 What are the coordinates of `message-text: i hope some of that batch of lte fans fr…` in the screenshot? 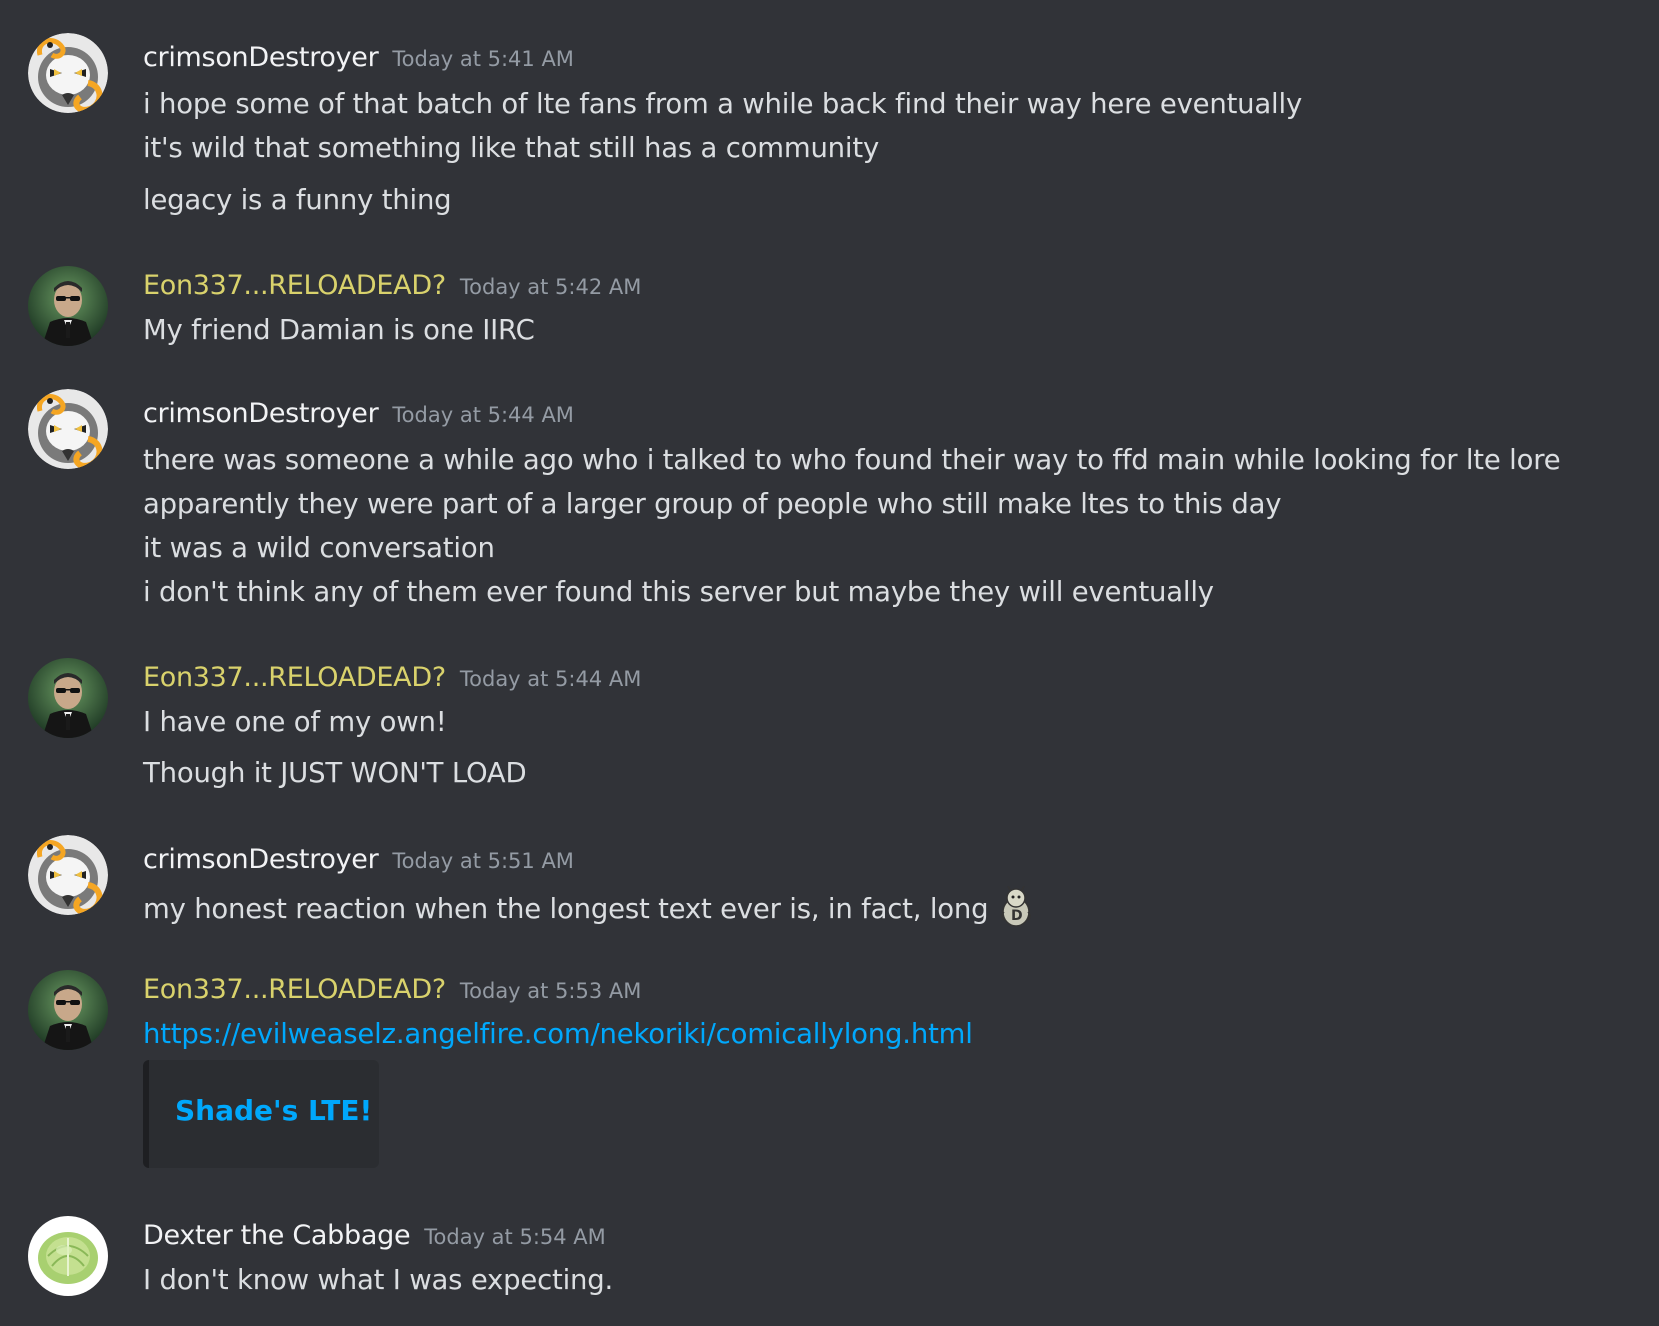 It's located at (723, 104).